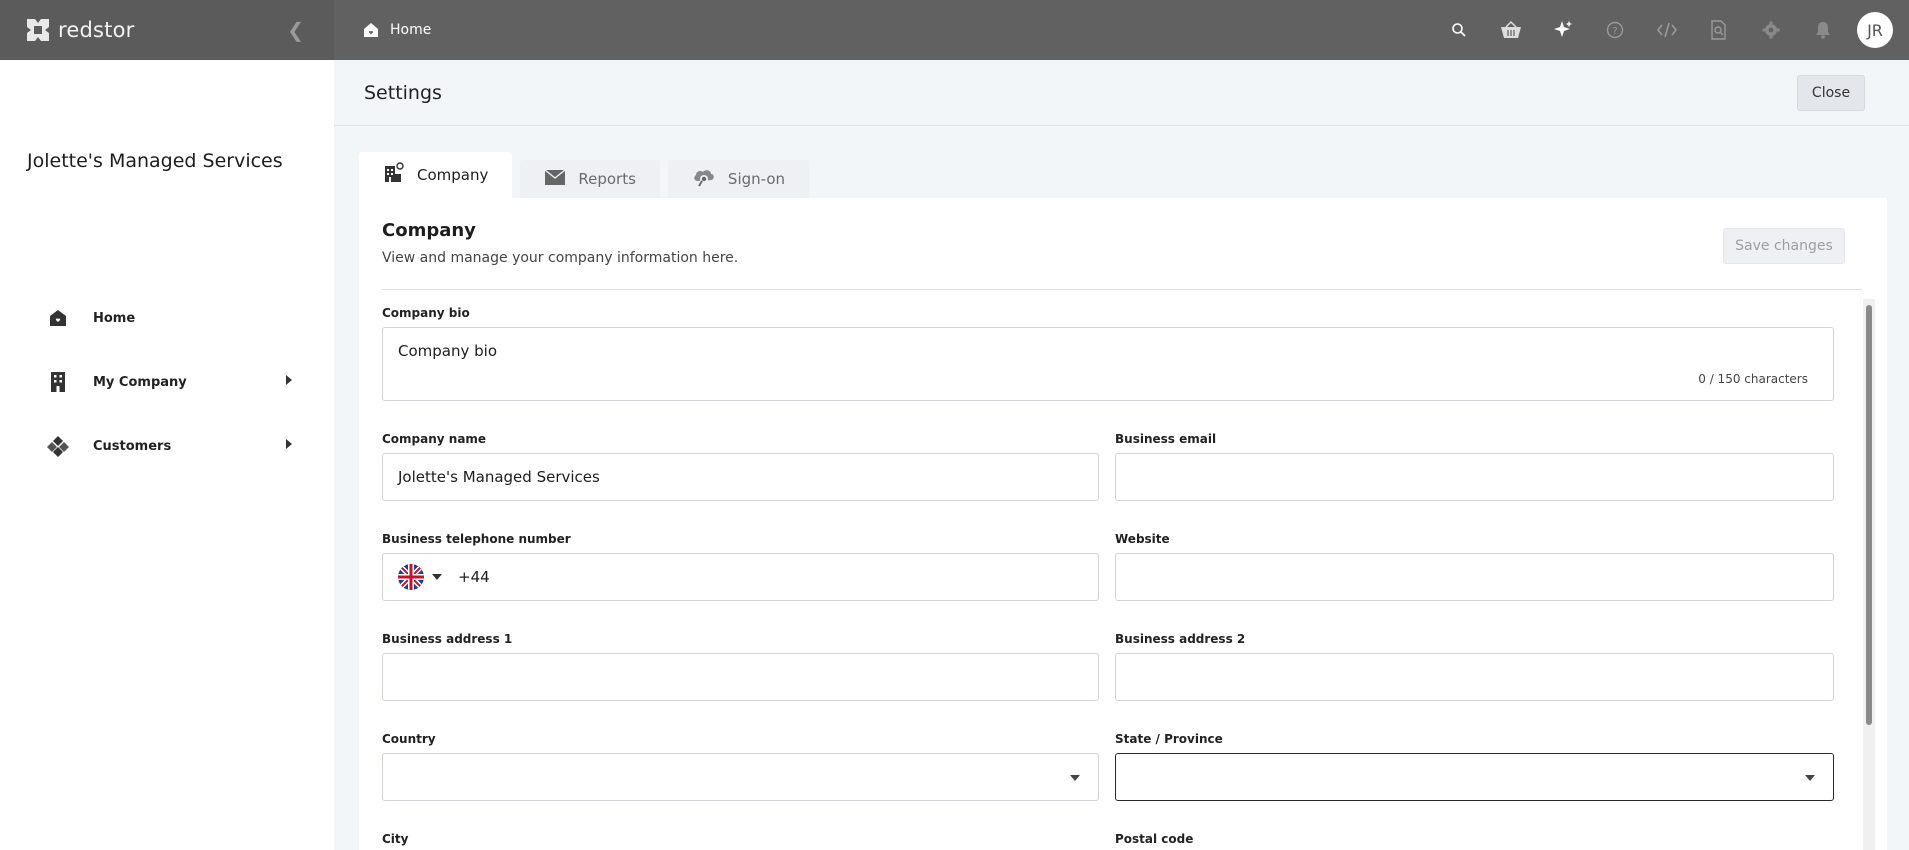 Image resolution: width=1909 pixels, height=850 pixels. What do you see at coordinates (1142, 539) in the screenshot?
I see `website-label: Website` at bounding box center [1142, 539].